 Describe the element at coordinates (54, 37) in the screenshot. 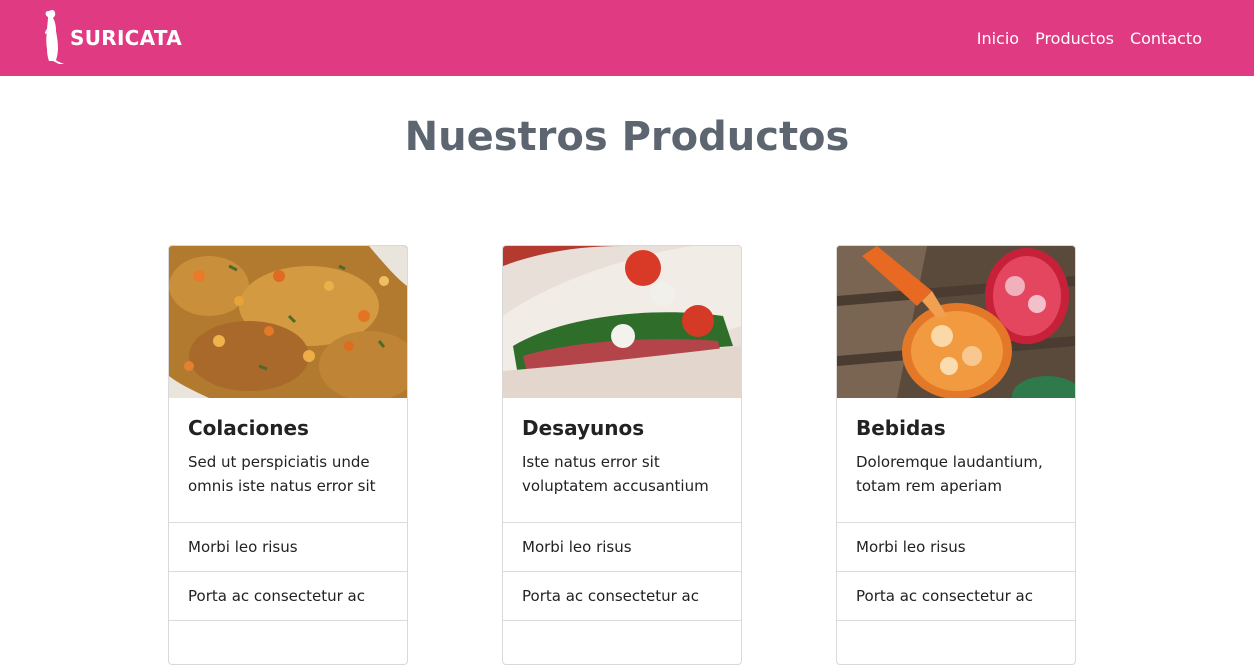

I see `meerkat-icon` at that location.